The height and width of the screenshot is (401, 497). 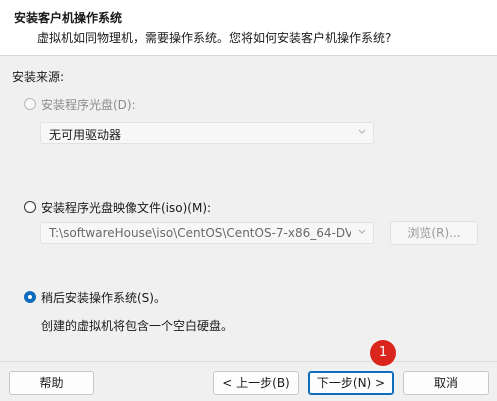 What do you see at coordinates (68, 18) in the screenshot?
I see `wizard-title: 安装客户机操作系统` at bounding box center [68, 18].